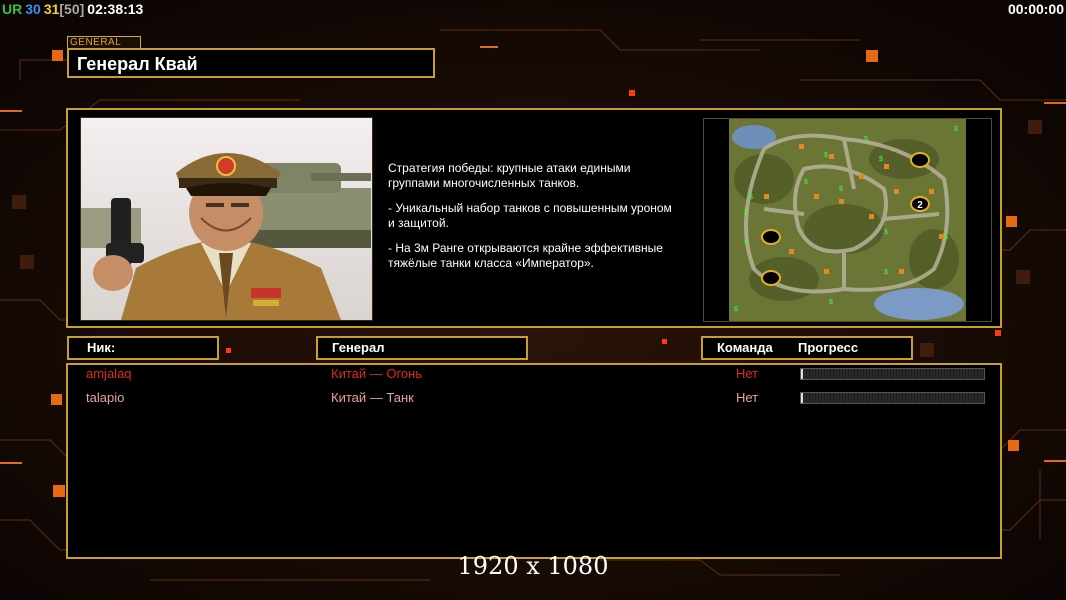 This screenshot has width=1066, height=600. What do you see at coordinates (109, 373) in the screenshot?
I see `player-nick: amjalaq` at bounding box center [109, 373].